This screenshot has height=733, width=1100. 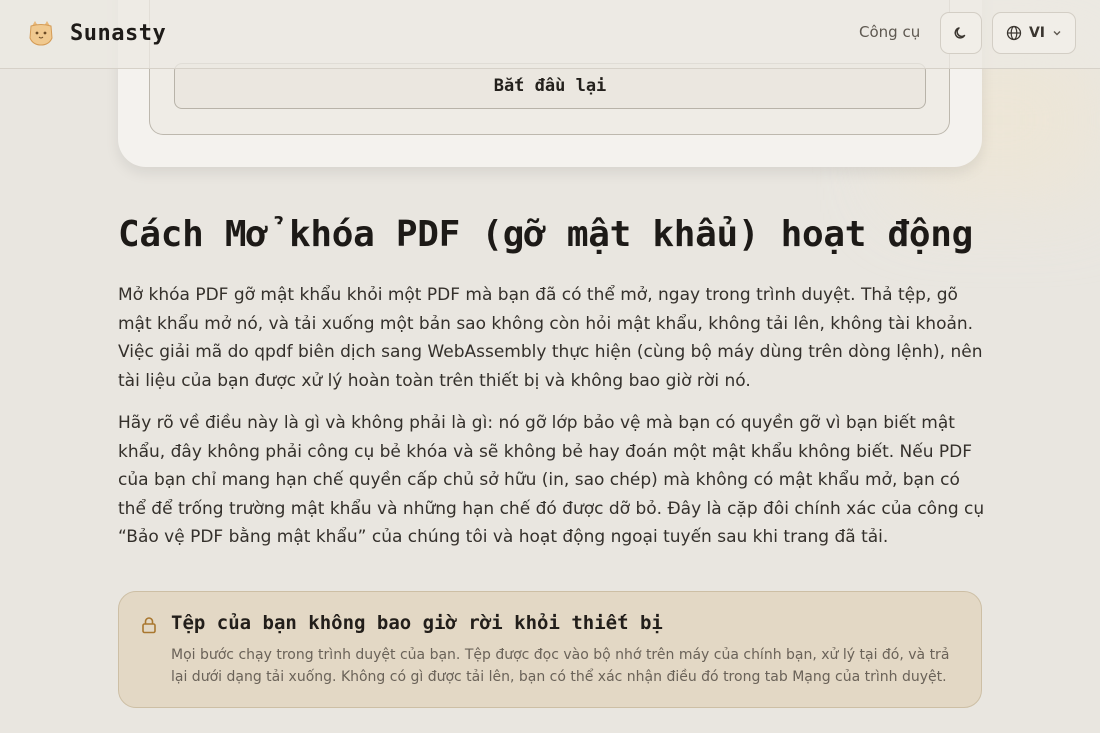 I want to click on moon-icon, so click(x=960, y=33).